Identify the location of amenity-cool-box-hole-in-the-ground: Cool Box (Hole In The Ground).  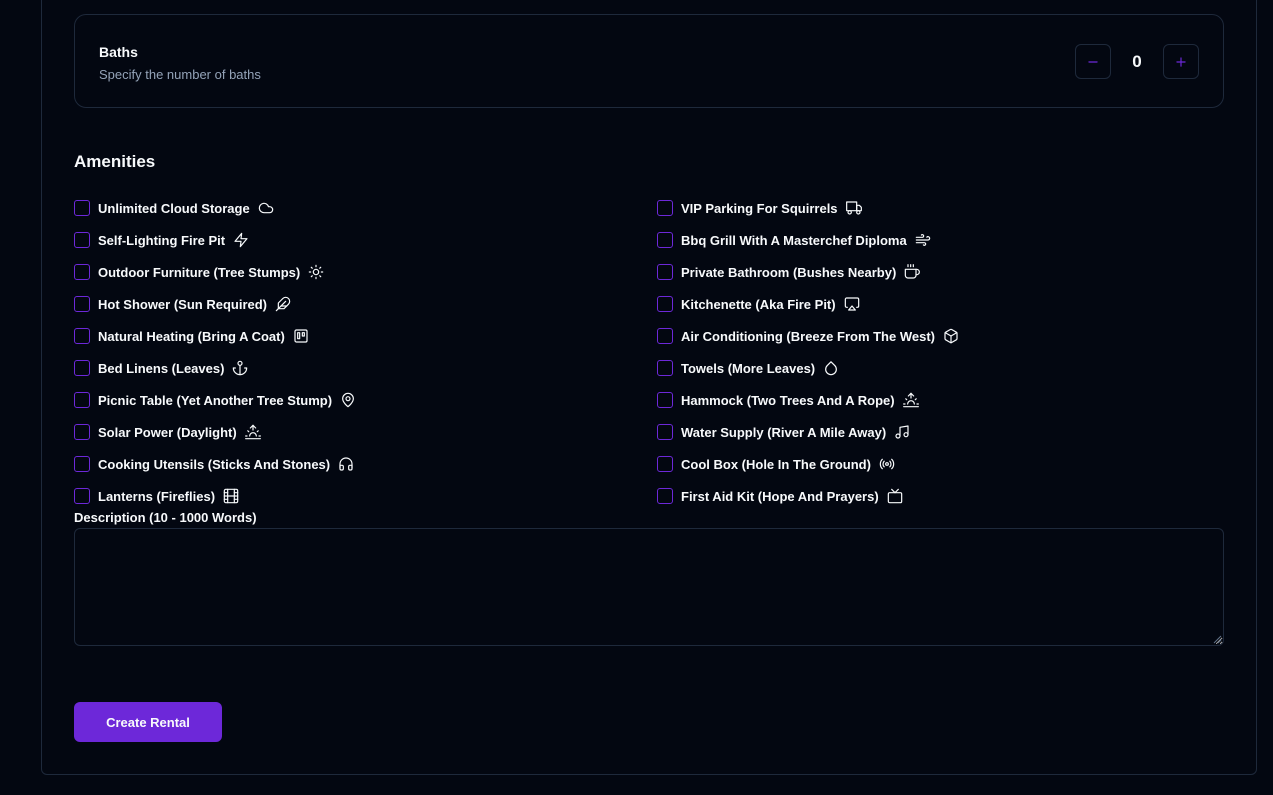
(776, 464).